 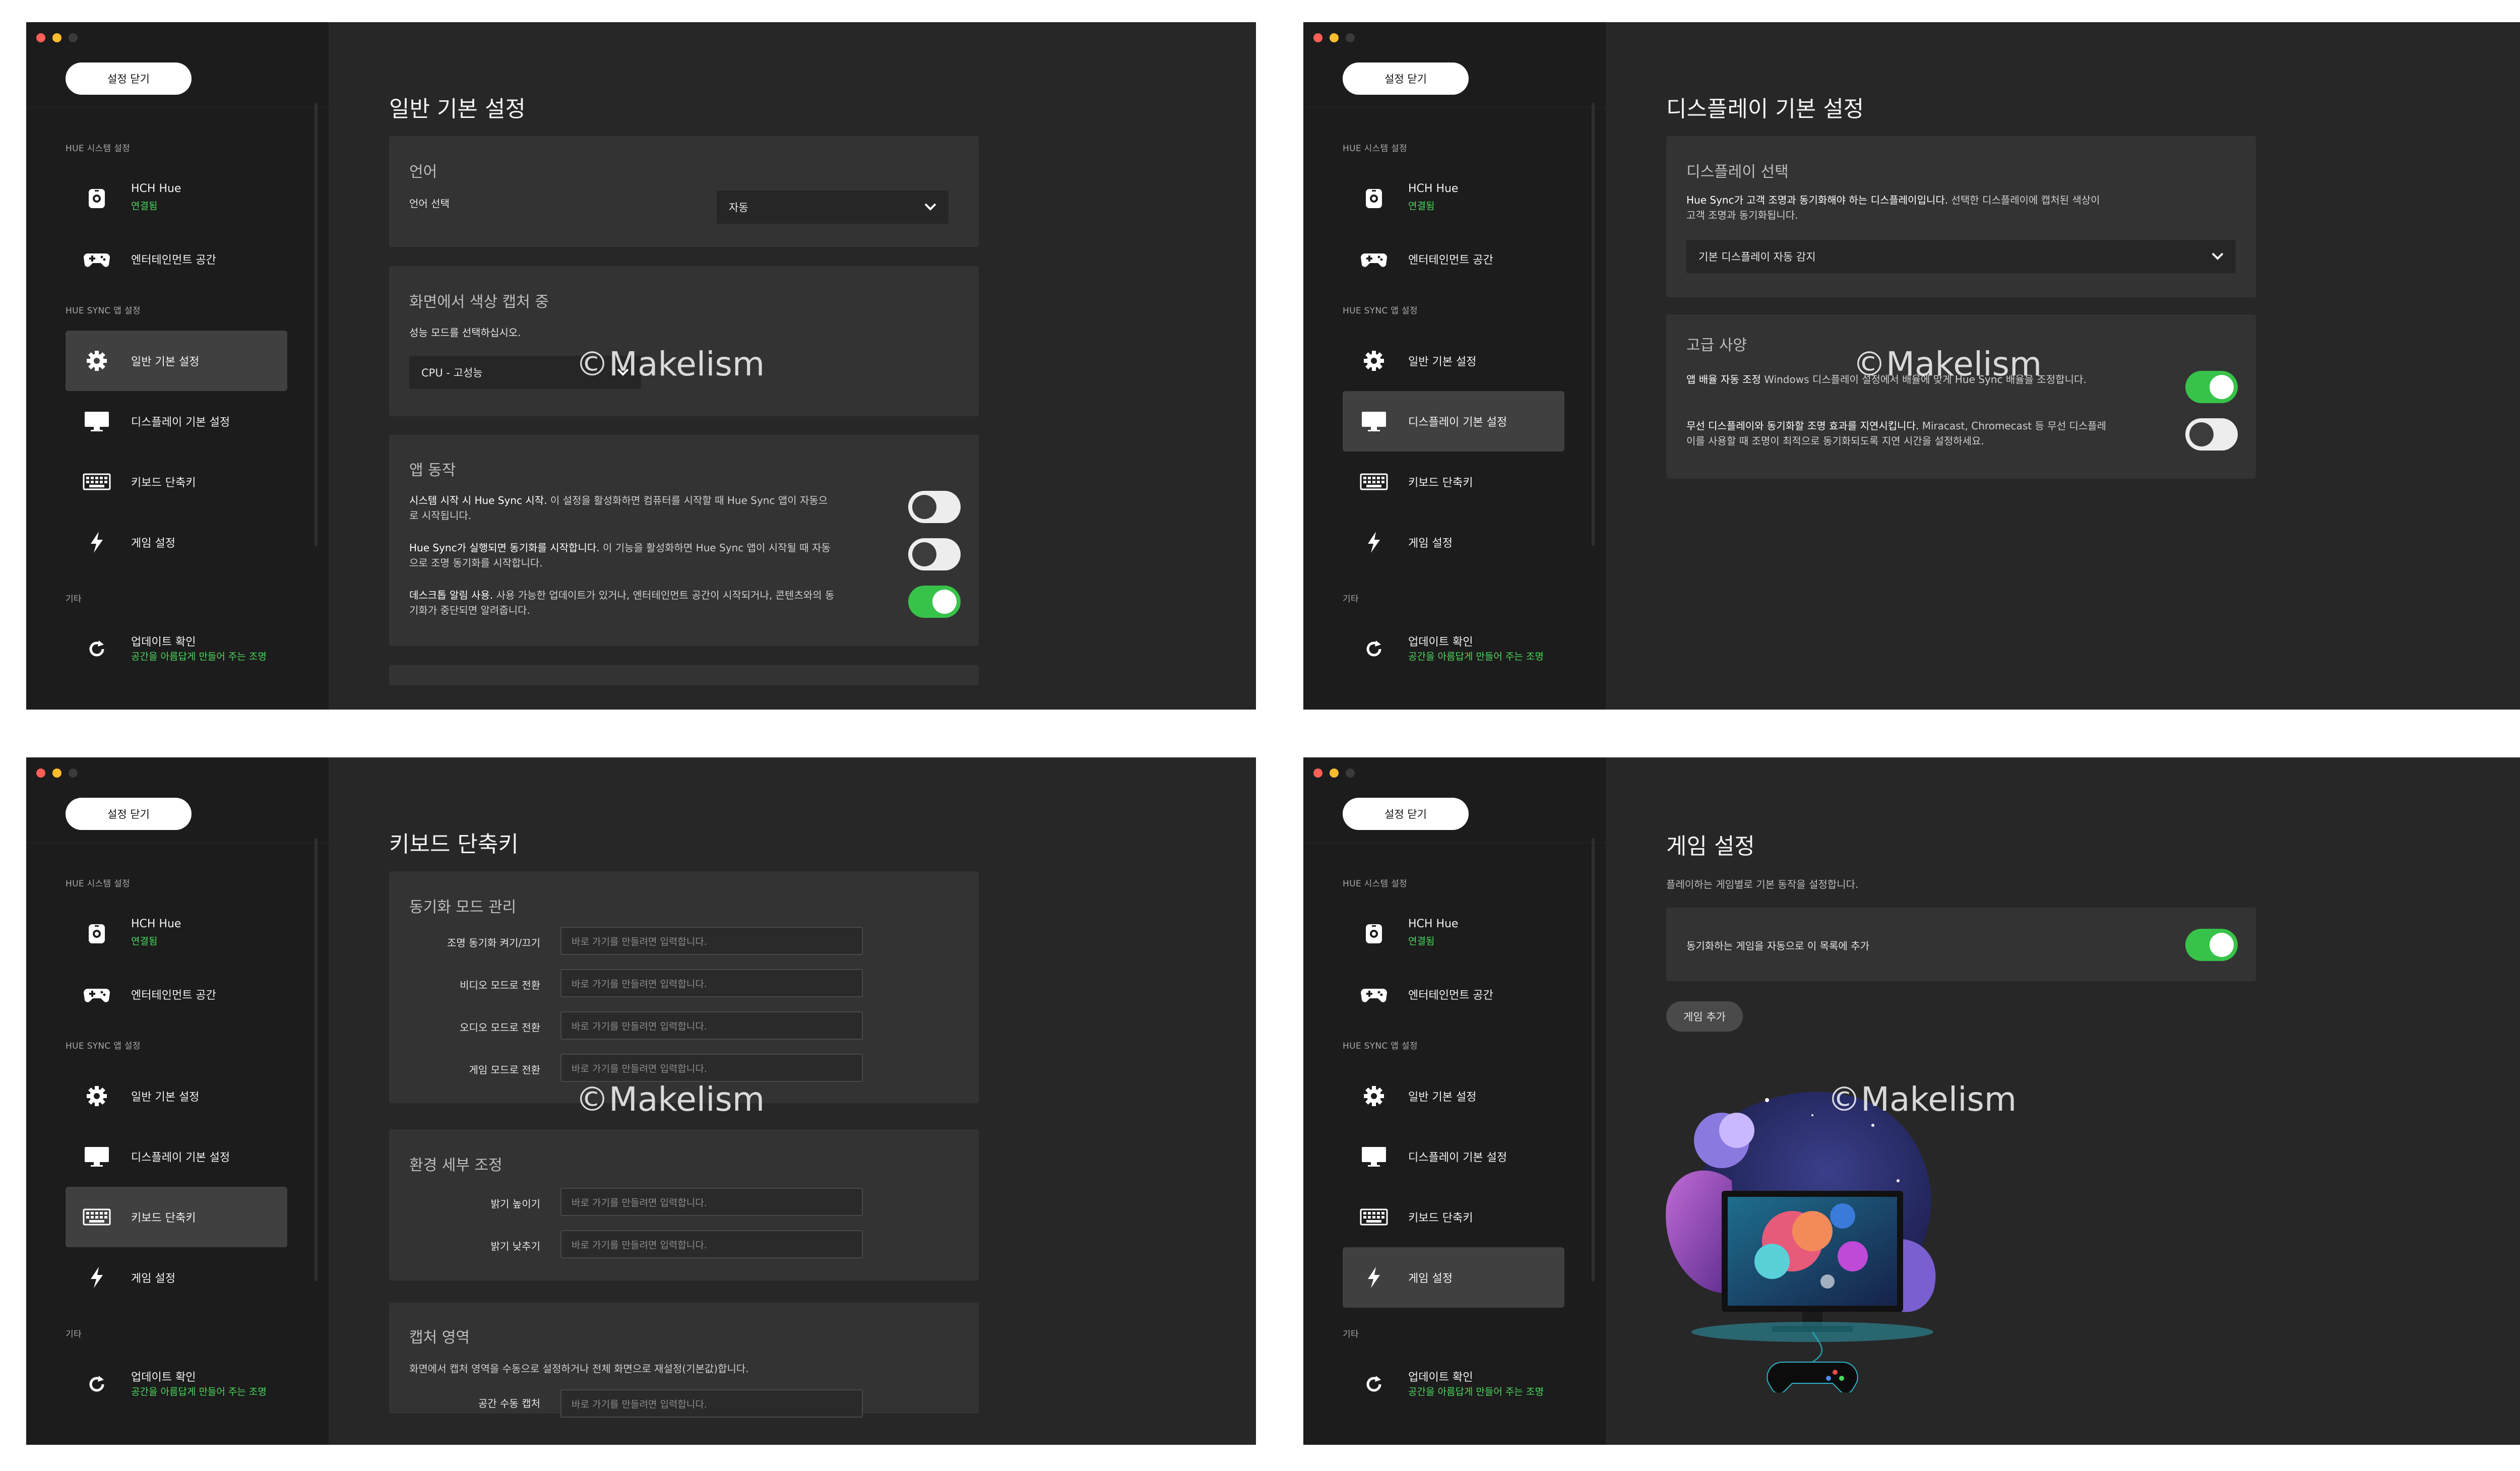 What do you see at coordinates (833, 207) in the screenshot?
I see `language-select: 자동` at bounding box center [833, 207].